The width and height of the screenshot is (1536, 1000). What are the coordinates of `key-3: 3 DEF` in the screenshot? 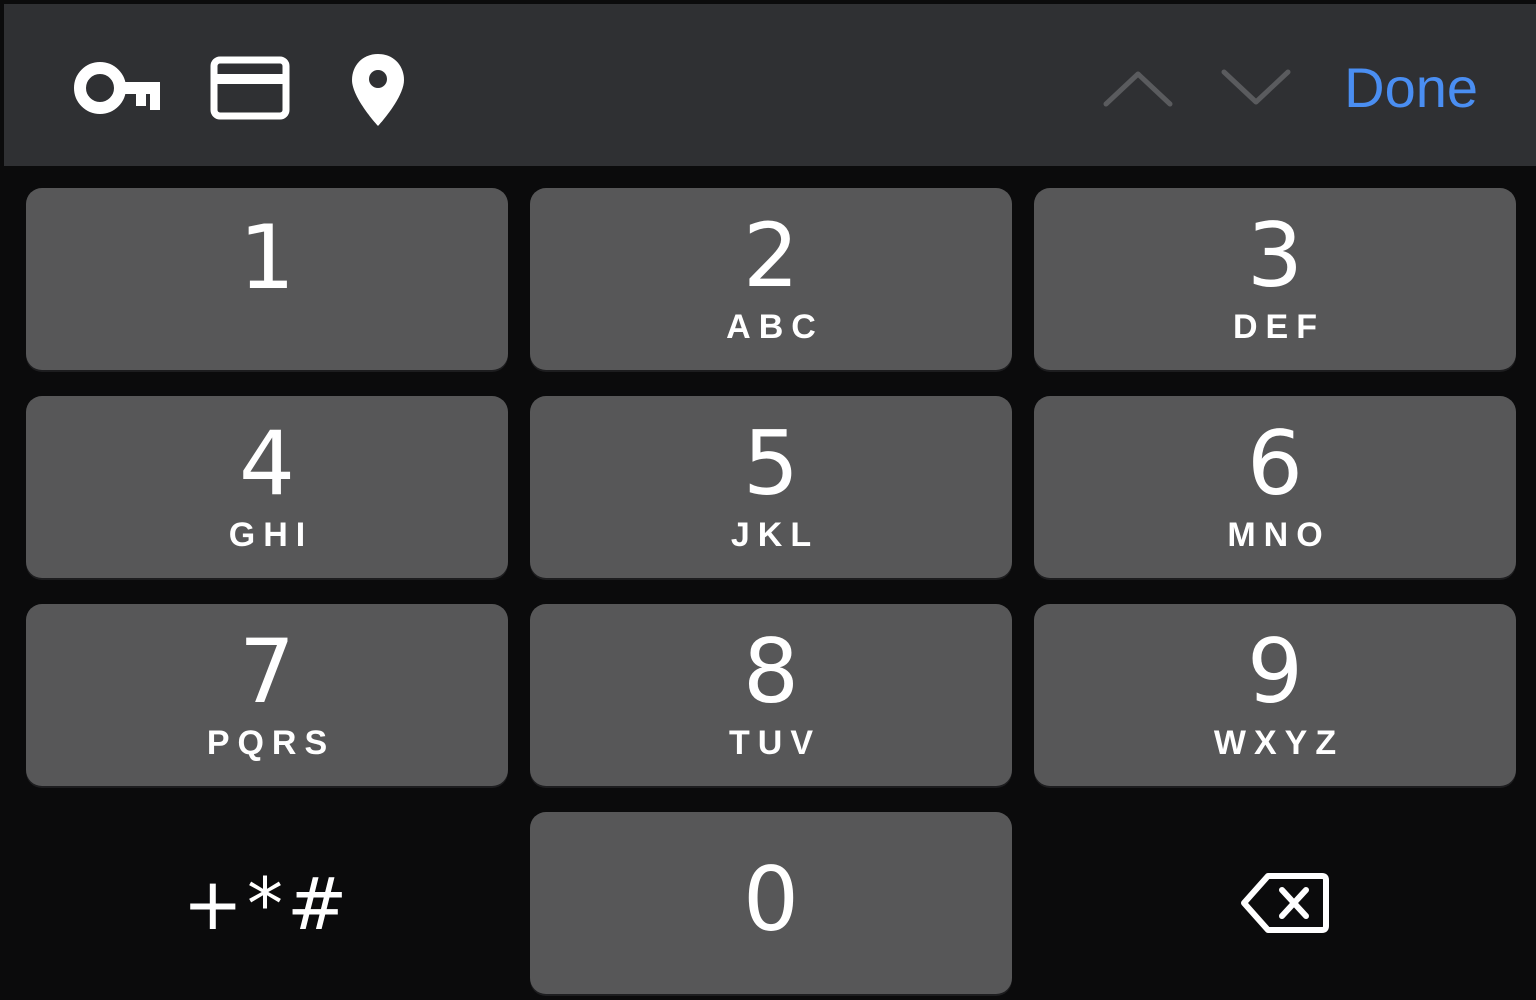 It's located at (1275, 279).